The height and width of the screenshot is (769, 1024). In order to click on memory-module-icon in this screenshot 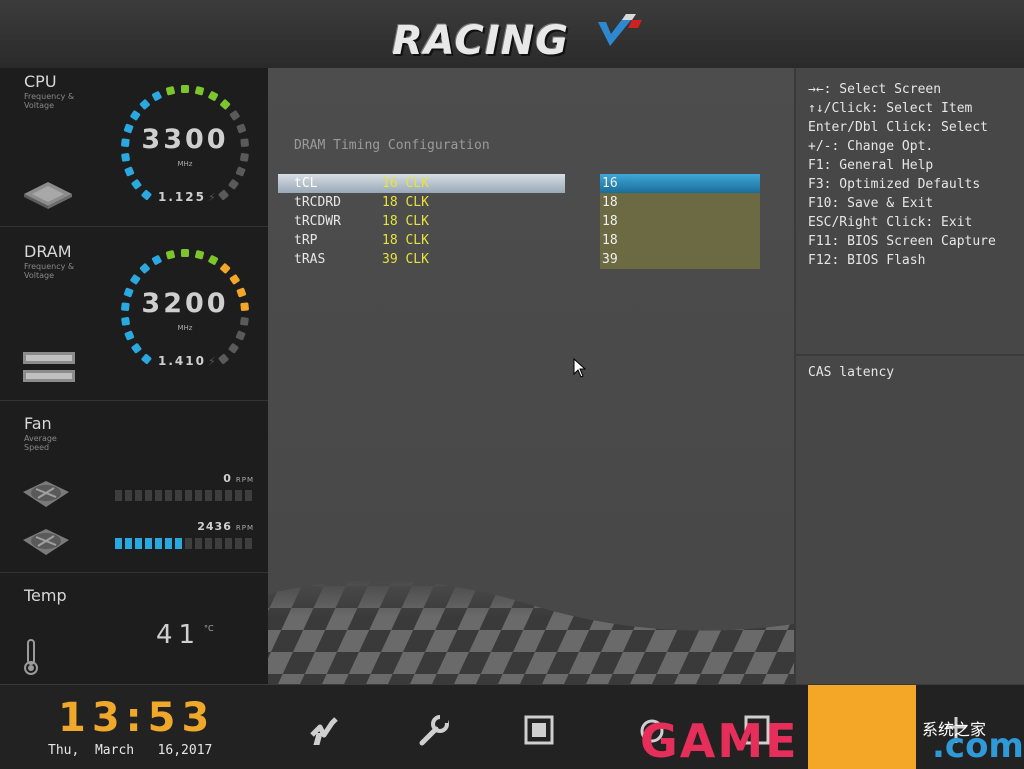, I will do `click(49, 367)`.